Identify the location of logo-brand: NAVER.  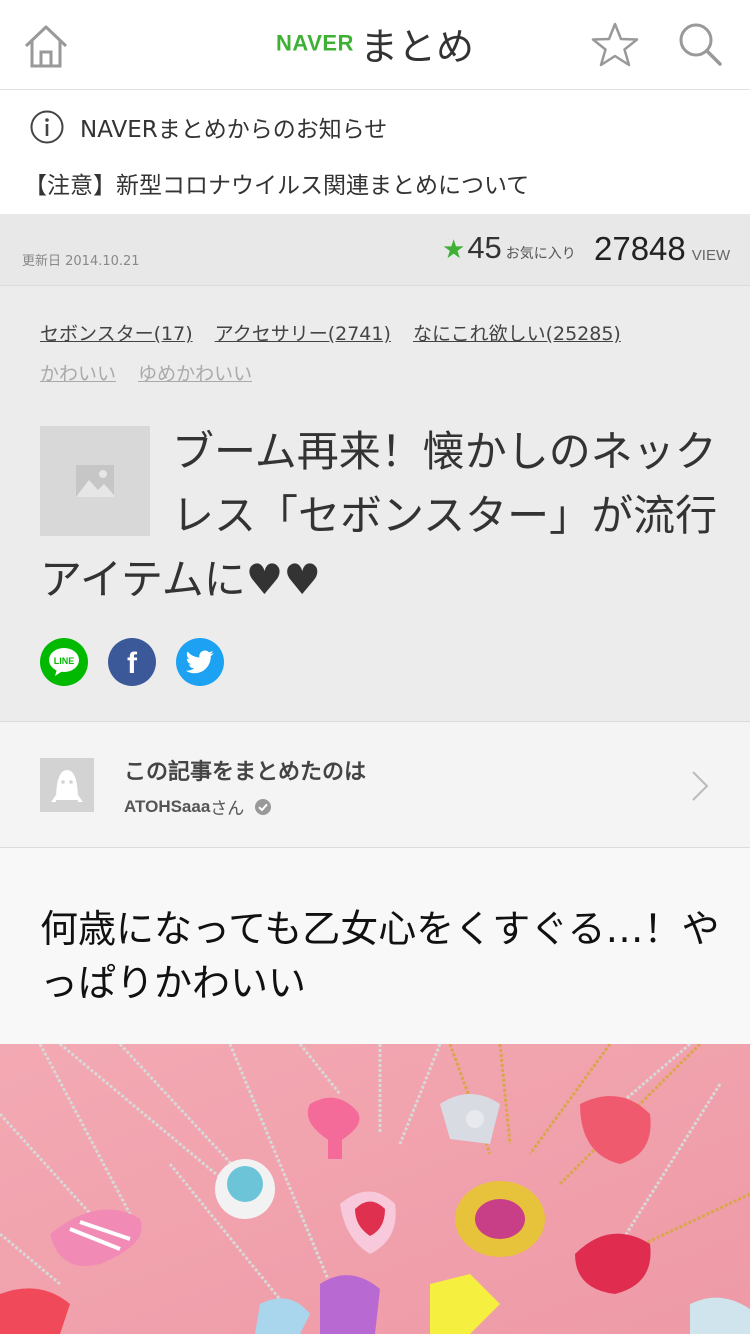
(315, 43).